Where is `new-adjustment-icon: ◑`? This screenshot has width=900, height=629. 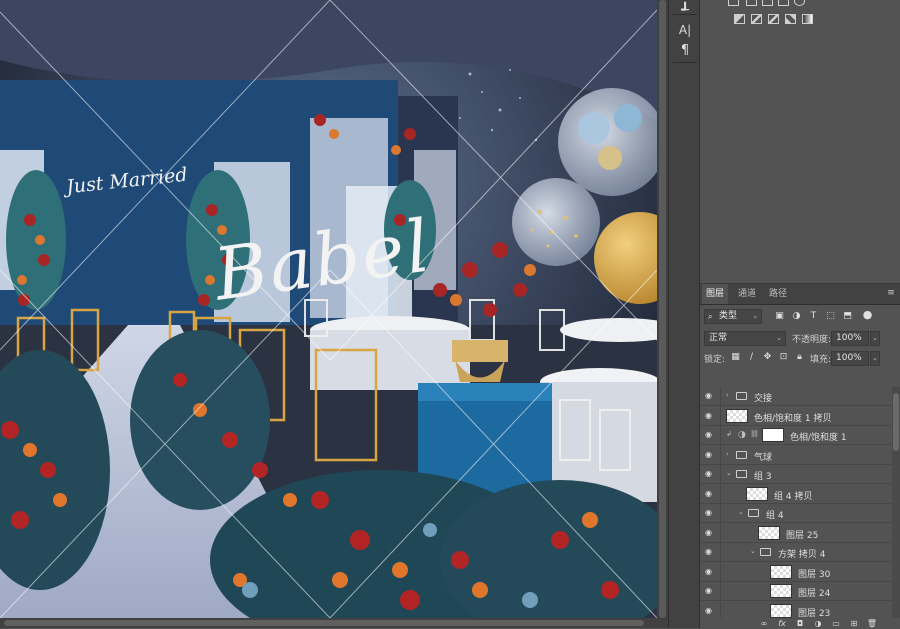 new-adjustment-icon: ◑ is located at coordinates (818, 623).